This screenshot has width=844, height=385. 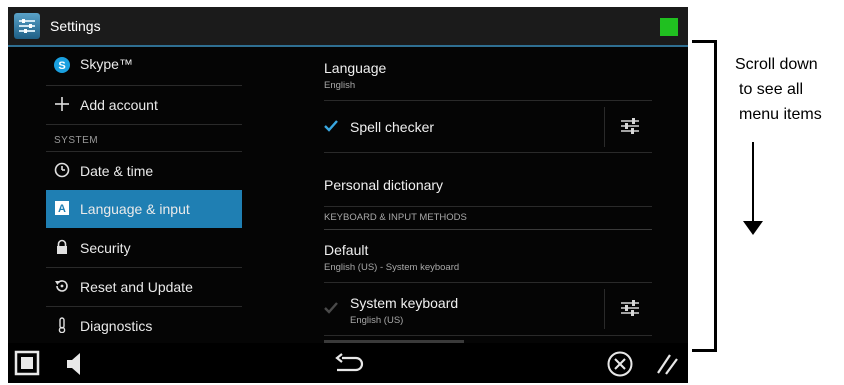 What do you see at coordinates (105, 248) in the screenshot?
I see `sidebar-item-label: Security` at bounding box center [105, 248].